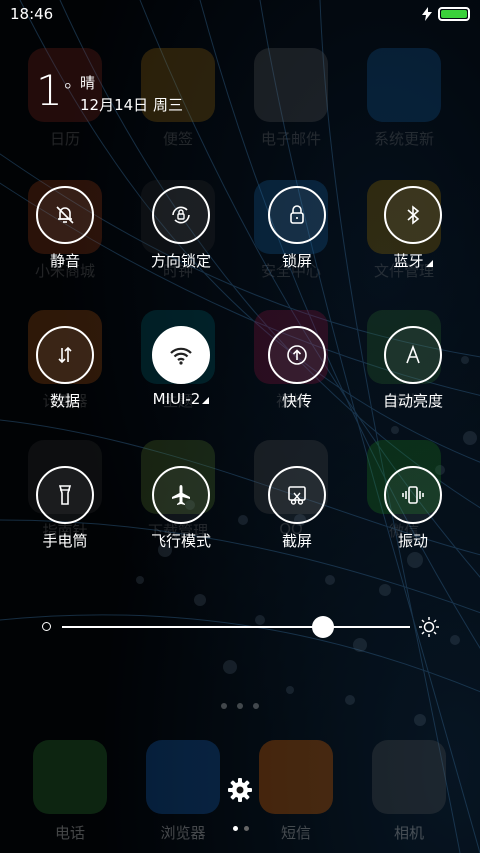  I want to click on toggle-label: 手电筒, so click(64, 540).